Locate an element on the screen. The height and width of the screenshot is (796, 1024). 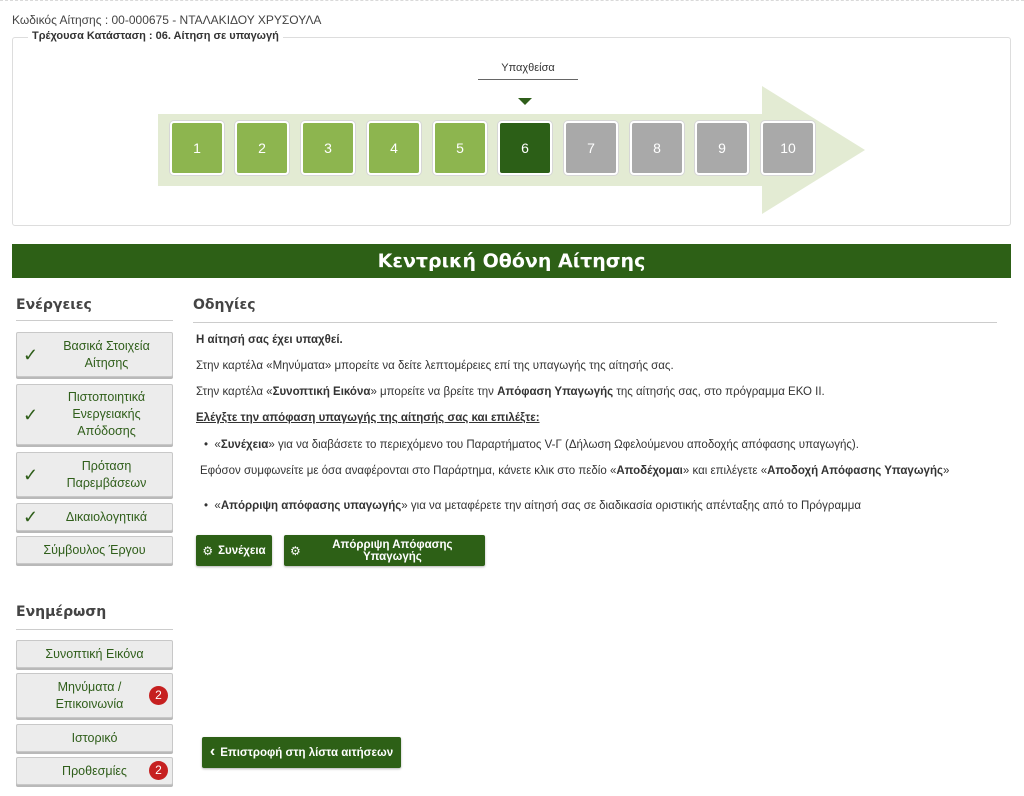
text-segment: της αίτησής σας, στο πρόγραμμα ΕΚΟ ΙΙ. is located at coordinates (719, 392).